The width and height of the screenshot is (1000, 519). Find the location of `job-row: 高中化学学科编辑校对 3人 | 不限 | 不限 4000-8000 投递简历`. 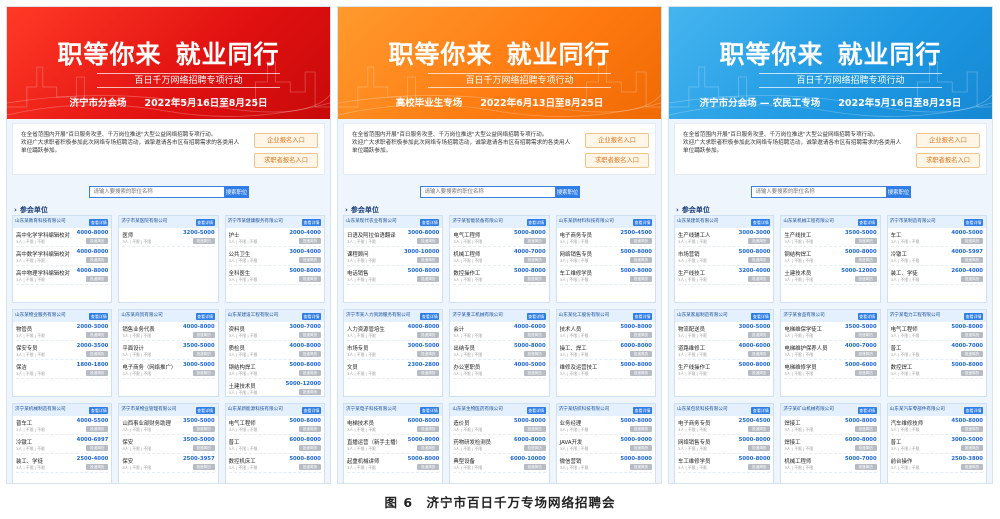

job-row: 高中化学学科编辑校对 3人 | 不限 | 不限 4000-8000 投递简历 is located at coordinates (62, 237).